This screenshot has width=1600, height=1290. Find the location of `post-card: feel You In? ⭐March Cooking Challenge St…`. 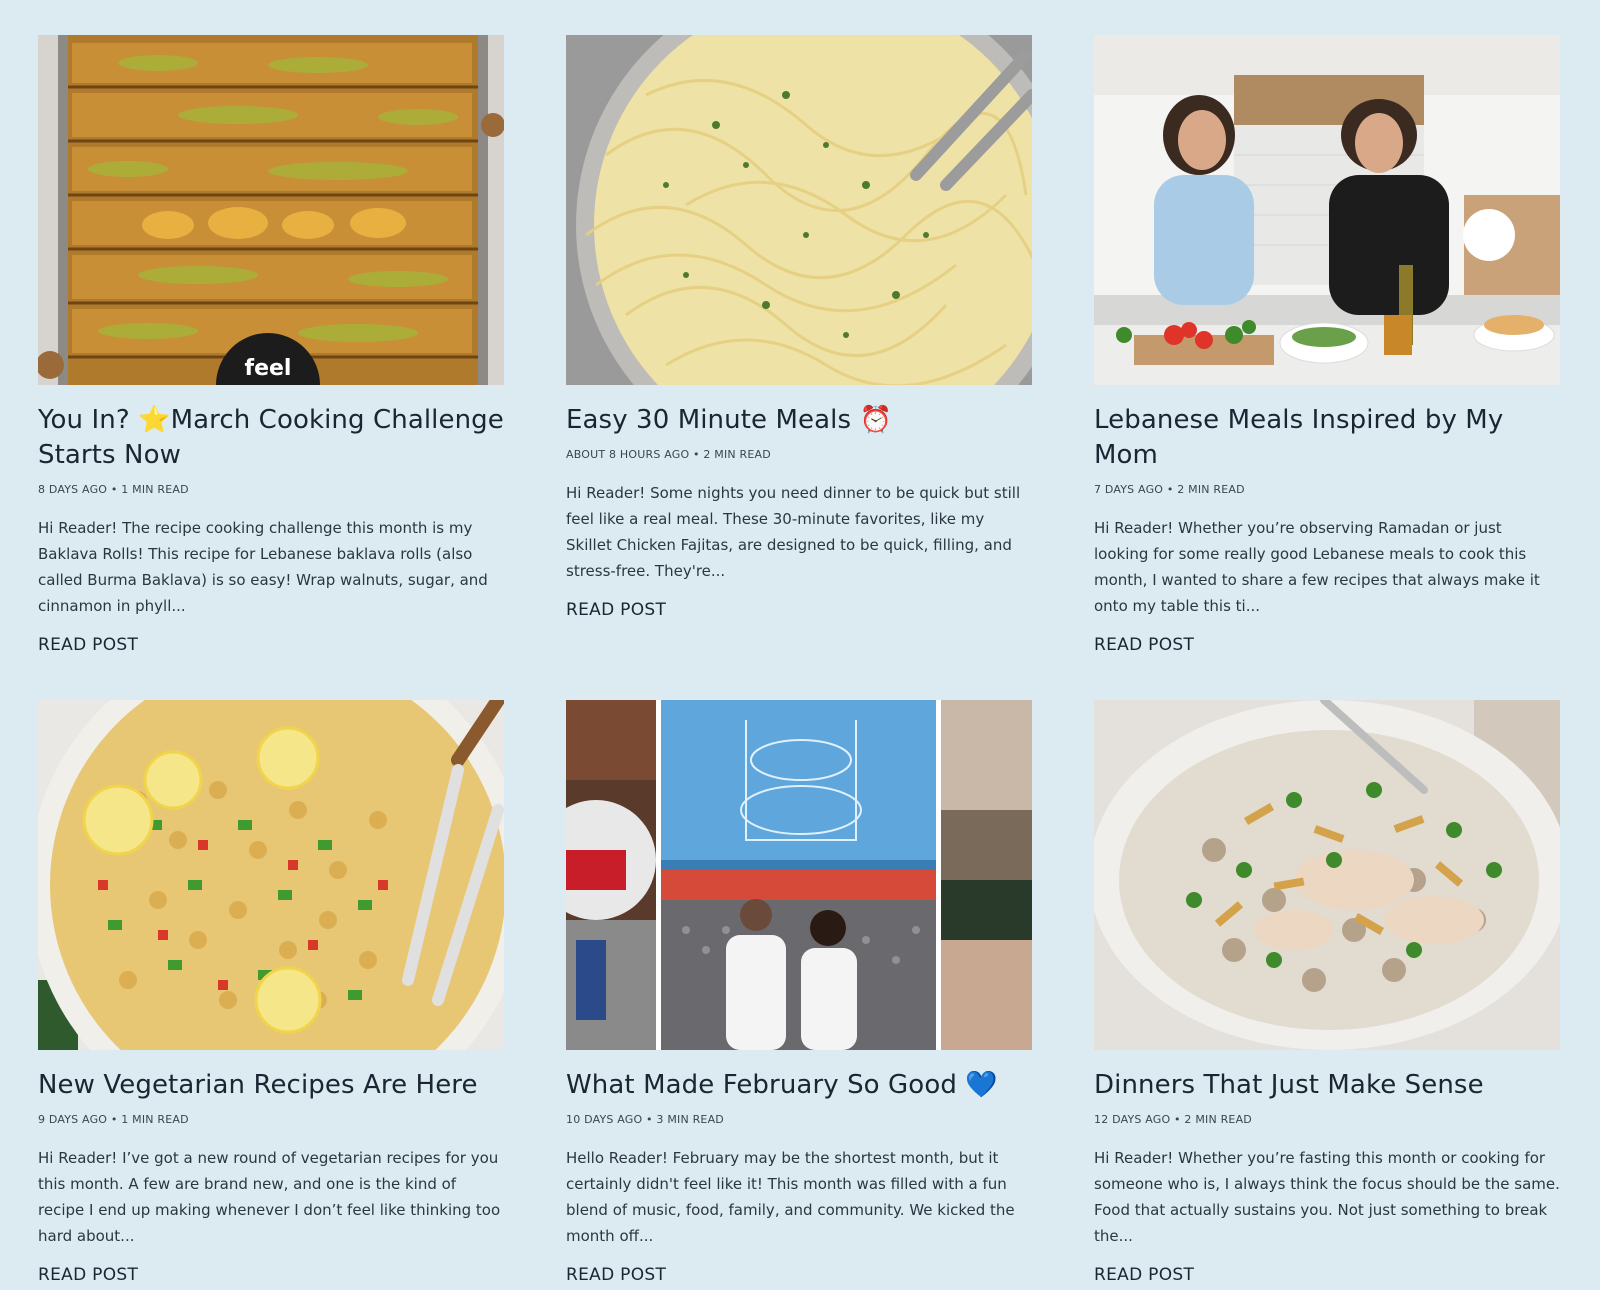

post-card: feel You In? ⭐March Cooking Challenge St… is located at coordinates (271, 345).